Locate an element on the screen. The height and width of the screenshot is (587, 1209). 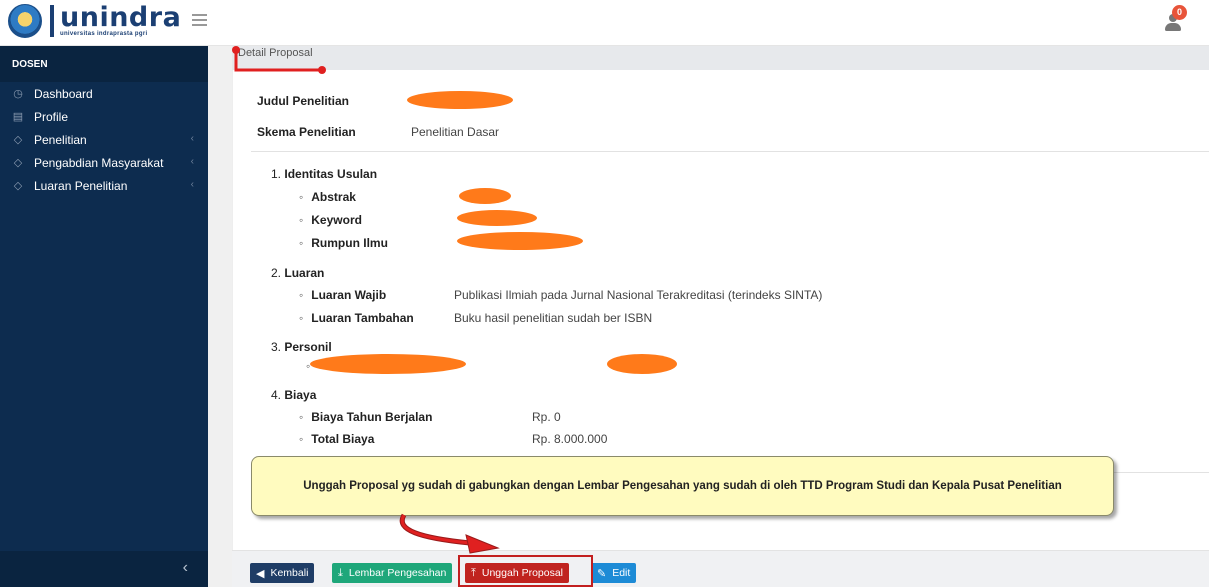
section-title: Identitas Usulan is located at coordinates (331, 174).